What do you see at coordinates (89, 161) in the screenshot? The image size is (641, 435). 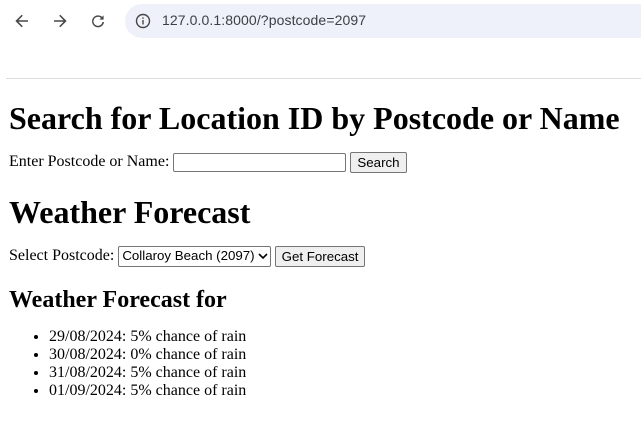 I see `search-label: Enter Postcode or Name:` at bounding box center [89, 161].